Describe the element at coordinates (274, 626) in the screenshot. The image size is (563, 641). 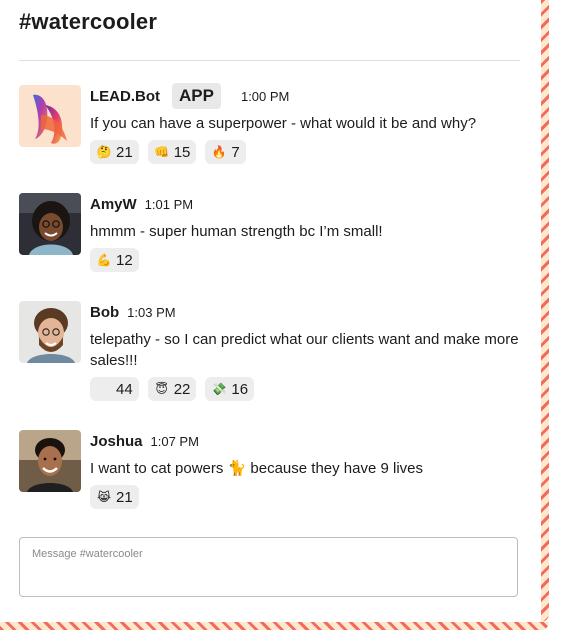
I see `decorative-striped-border-bottom` at that location.